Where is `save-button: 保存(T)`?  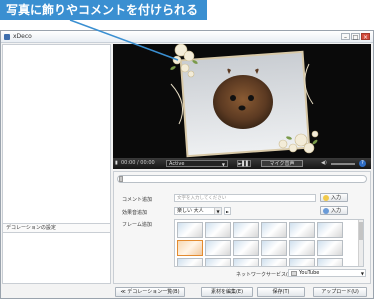 save-button: 保存(T) is located at coordinates (281, 292).